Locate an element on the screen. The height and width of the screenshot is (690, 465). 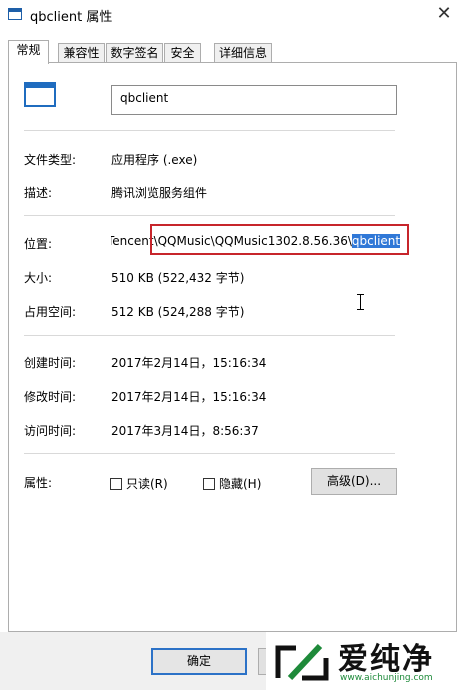
disk-size-label: 占用空间: is located at coordinates (50, 312).